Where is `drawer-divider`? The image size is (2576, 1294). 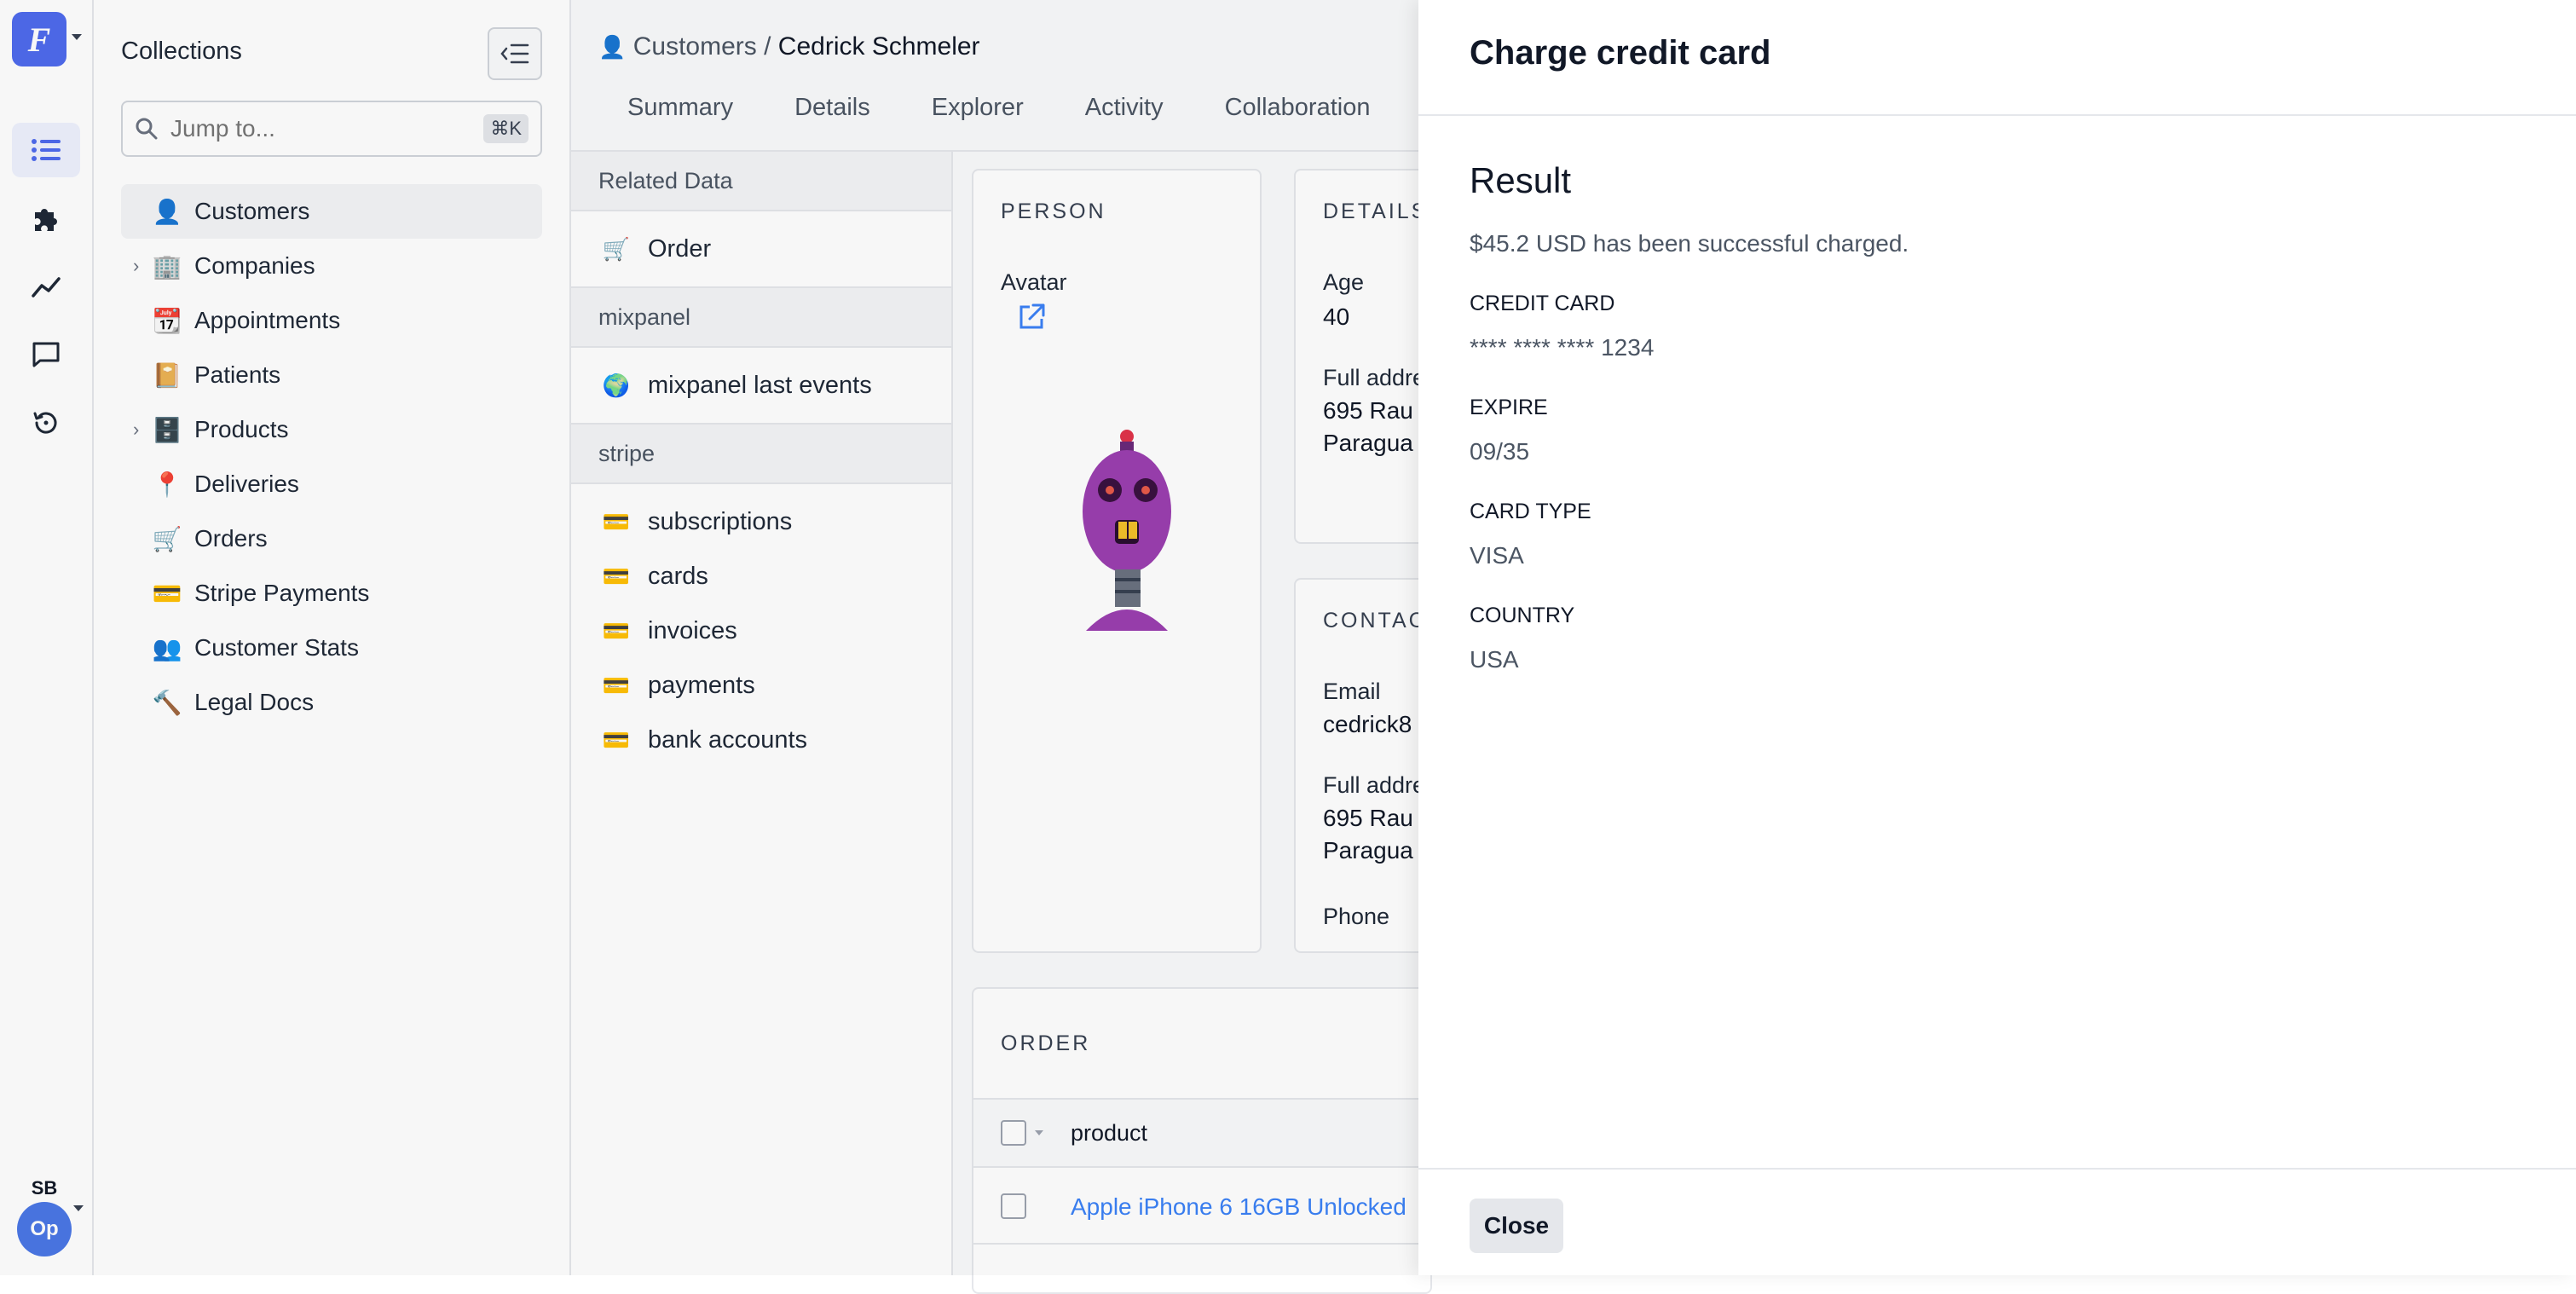
drawer-divider is located at coordinates (1997, 115).